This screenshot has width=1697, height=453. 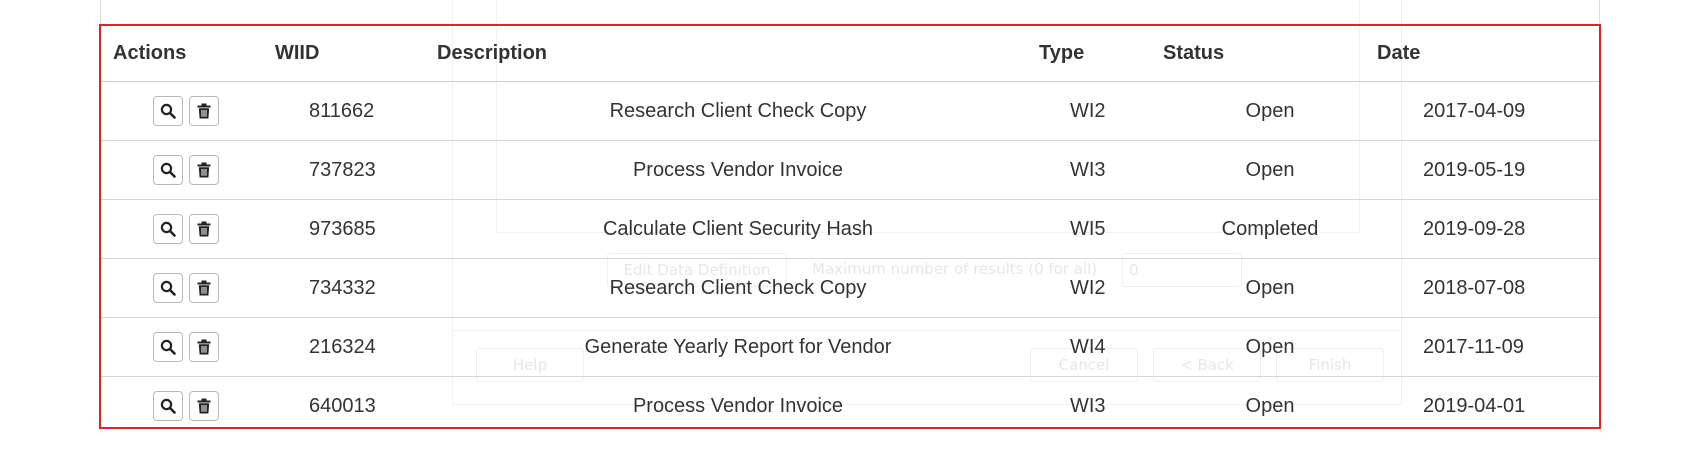 What do you see at coordinates (738, 54) in the screenshot?
I see `column-header-description: Description` at bounding box center [738, 54].